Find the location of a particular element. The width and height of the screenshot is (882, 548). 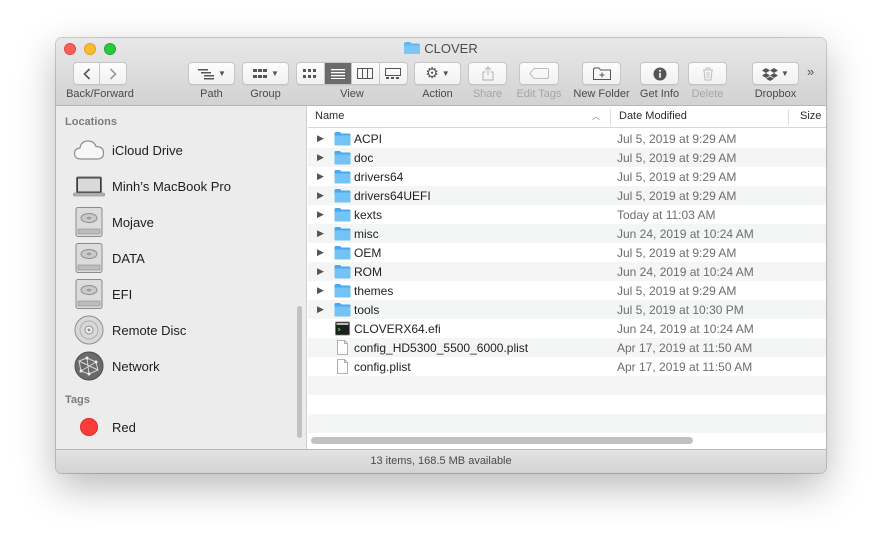

document-icon is located at coordinates (342, 366).